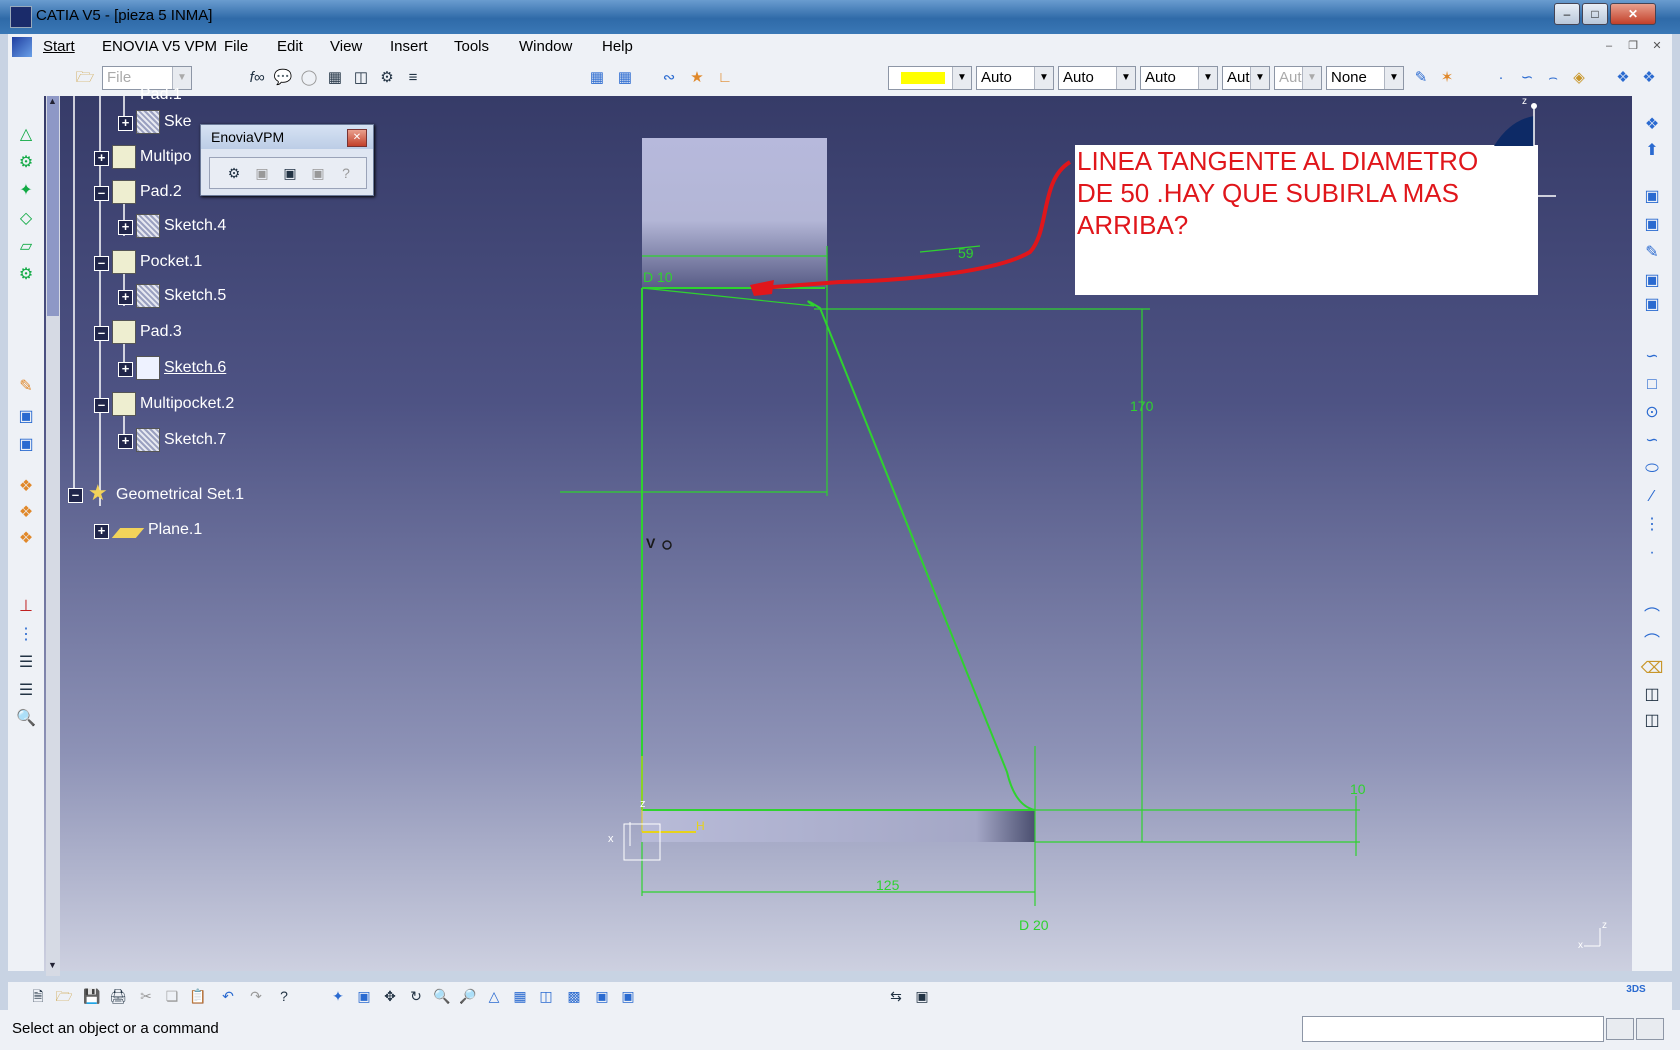 This screenshot has height=1050, width=1680. I want to click on enovia-open-icon: ▣, so click(290, 173).